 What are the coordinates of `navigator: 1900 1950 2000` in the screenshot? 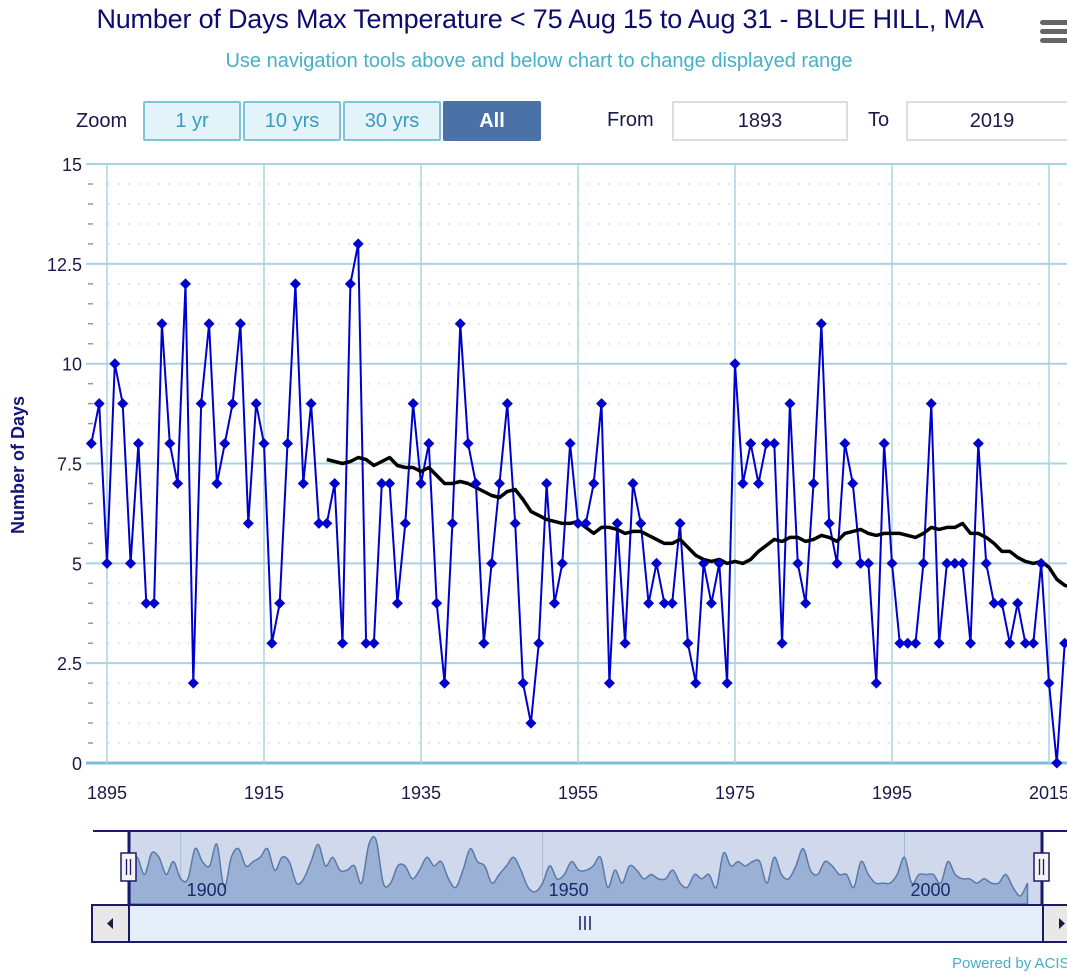 It's located at (579, 886).